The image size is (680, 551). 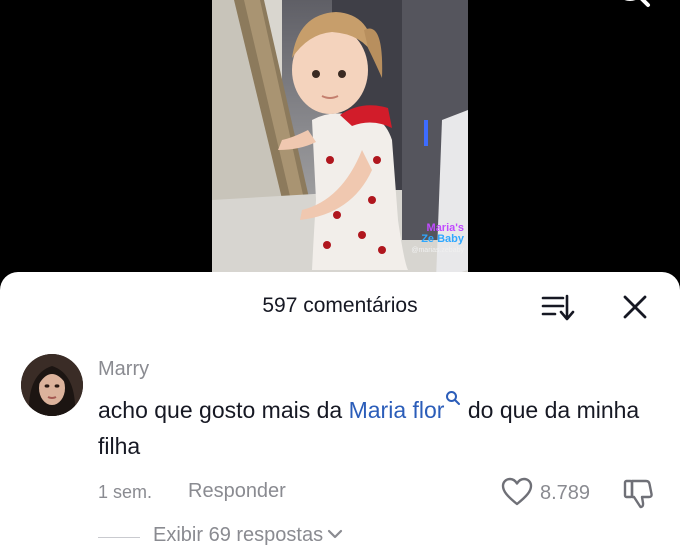 I want to click on watermark-line-2: Ze Baby, so click(x=442, y=239).